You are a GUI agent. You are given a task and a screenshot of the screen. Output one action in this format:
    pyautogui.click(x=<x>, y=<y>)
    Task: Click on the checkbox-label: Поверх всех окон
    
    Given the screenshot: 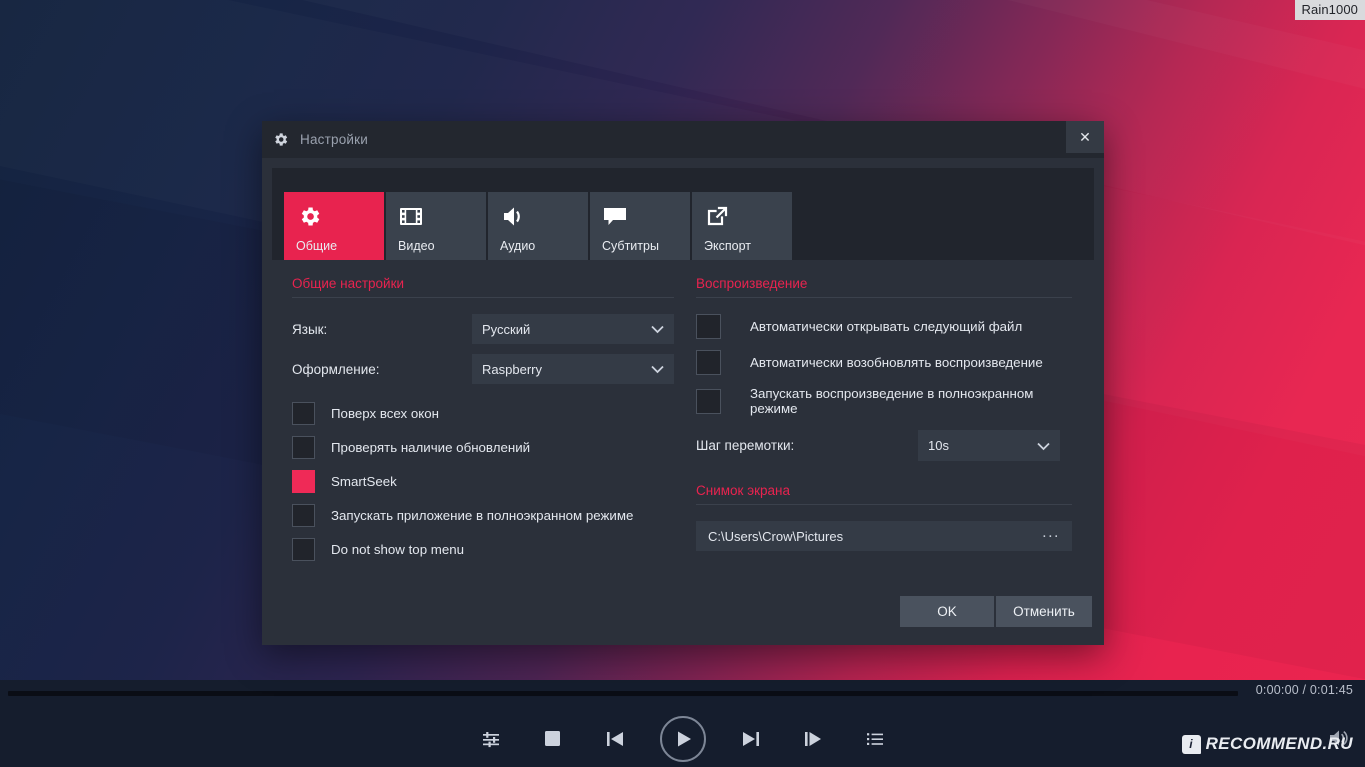 What is the action you would take?
    pyautogui.click(x=385, y=413)
    